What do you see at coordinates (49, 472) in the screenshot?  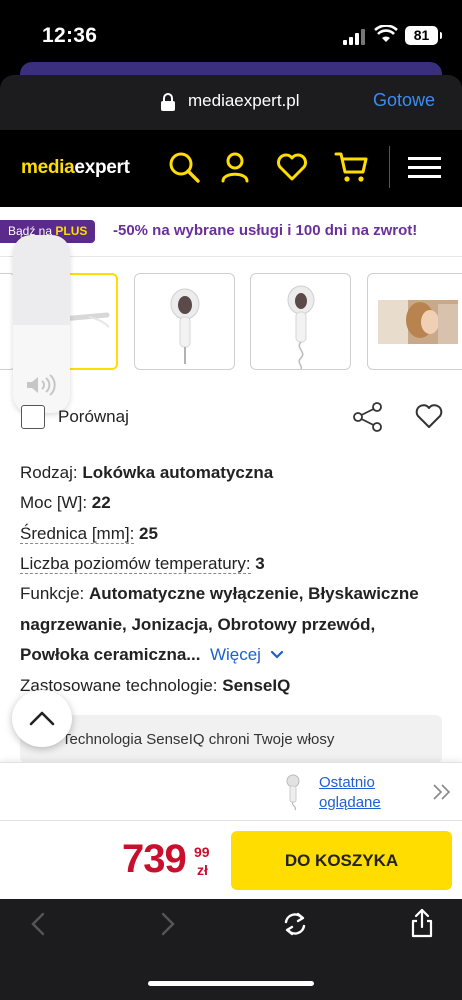 I see `spec-type-label: Rodzaj:` at bounding box center [49, 472].